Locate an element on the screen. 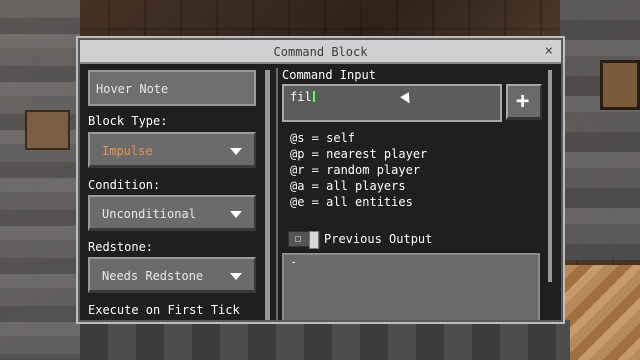 This screenshot has width=640, height=360. condition-value: Unconditional is located at coordinates (149, 214).